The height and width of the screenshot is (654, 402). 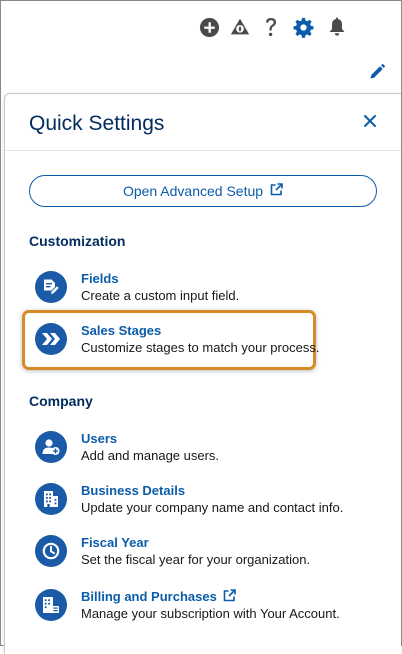 I want to click on fields-title: Fields, so click(x=100, y=278).